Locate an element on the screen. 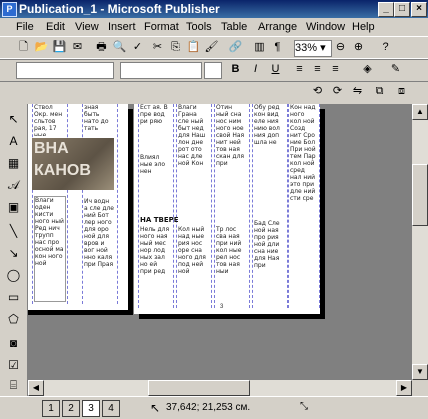 This screenshot has height=419, width=428. arrow-icon: ↘ is located at coordinates (13, 253).